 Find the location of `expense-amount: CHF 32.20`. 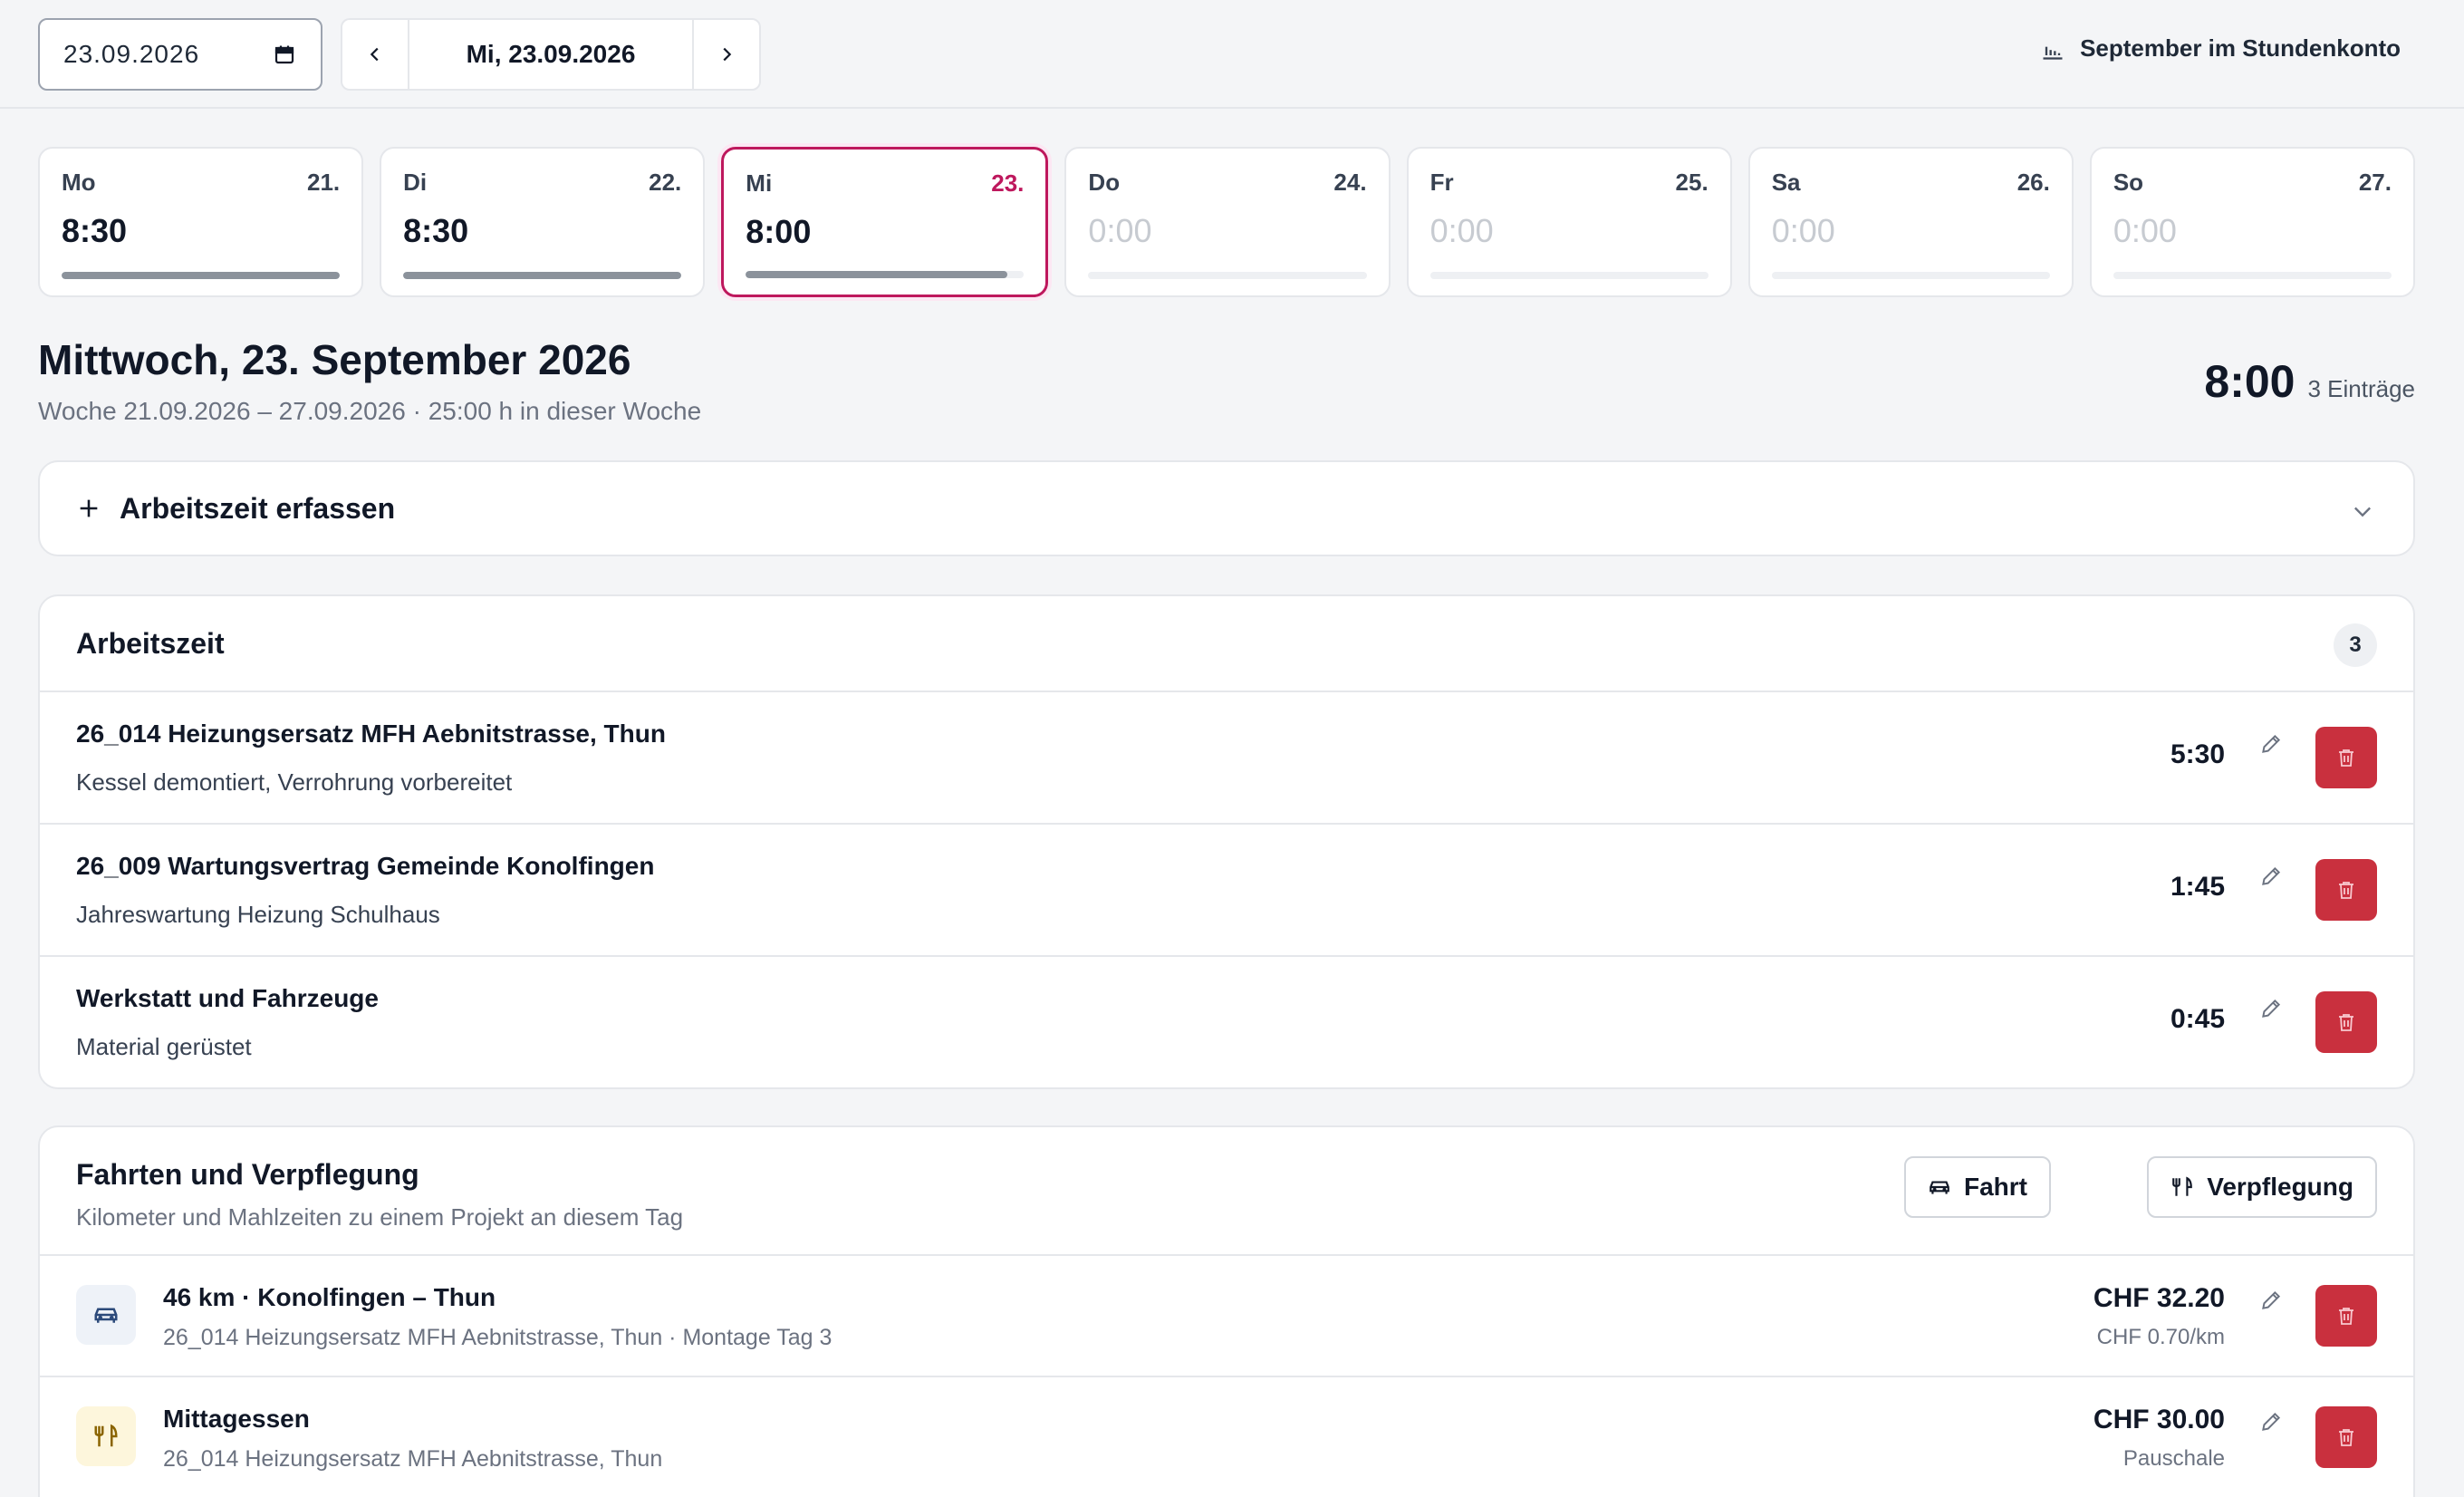

expense-amount: CHF 32.20 is located at coordinates (2159, 1298).